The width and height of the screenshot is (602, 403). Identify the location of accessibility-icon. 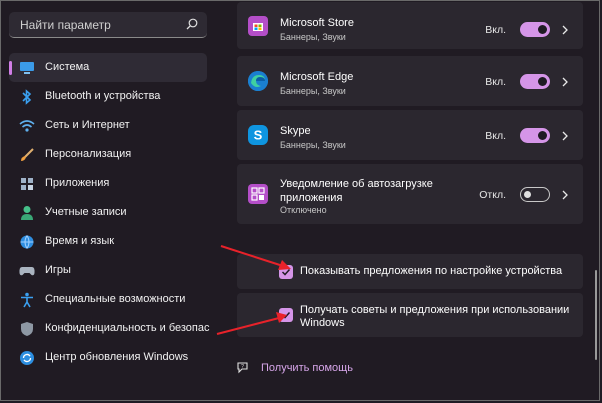
(27, 300).